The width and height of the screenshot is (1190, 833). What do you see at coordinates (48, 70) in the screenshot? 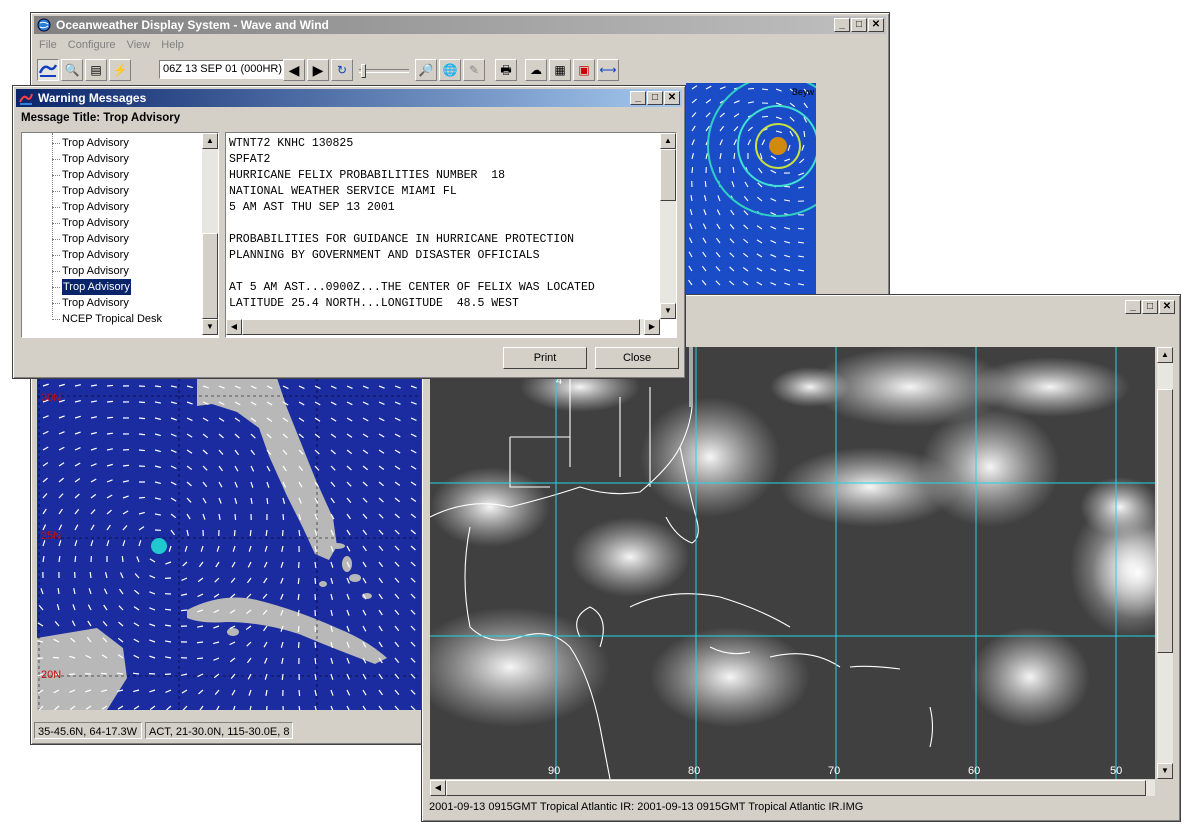
I see `wave-icon` at bounding box center [48, 70].